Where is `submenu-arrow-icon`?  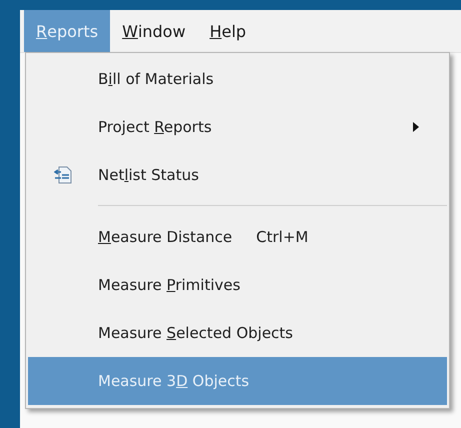
submenu-arrow-icon is located at coordinates (416, 127).